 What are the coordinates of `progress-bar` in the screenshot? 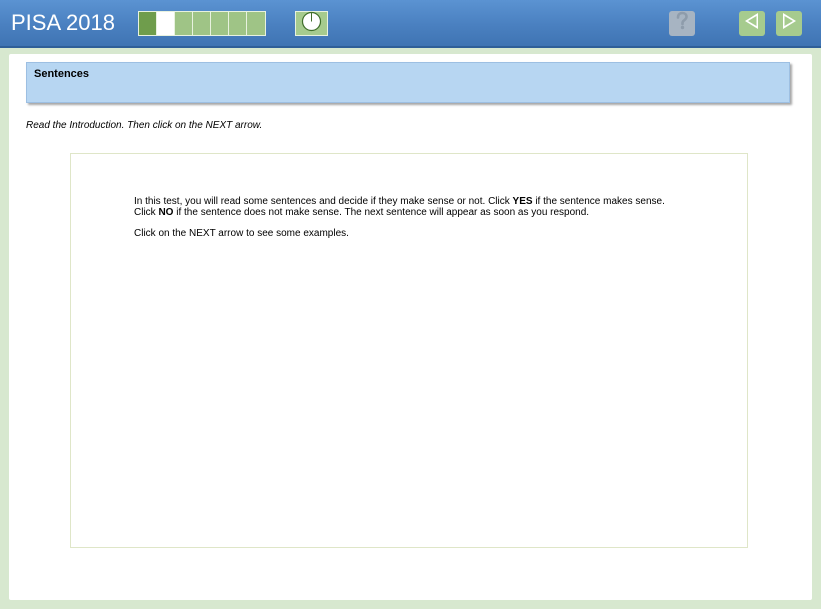 It's located at (202, 23).